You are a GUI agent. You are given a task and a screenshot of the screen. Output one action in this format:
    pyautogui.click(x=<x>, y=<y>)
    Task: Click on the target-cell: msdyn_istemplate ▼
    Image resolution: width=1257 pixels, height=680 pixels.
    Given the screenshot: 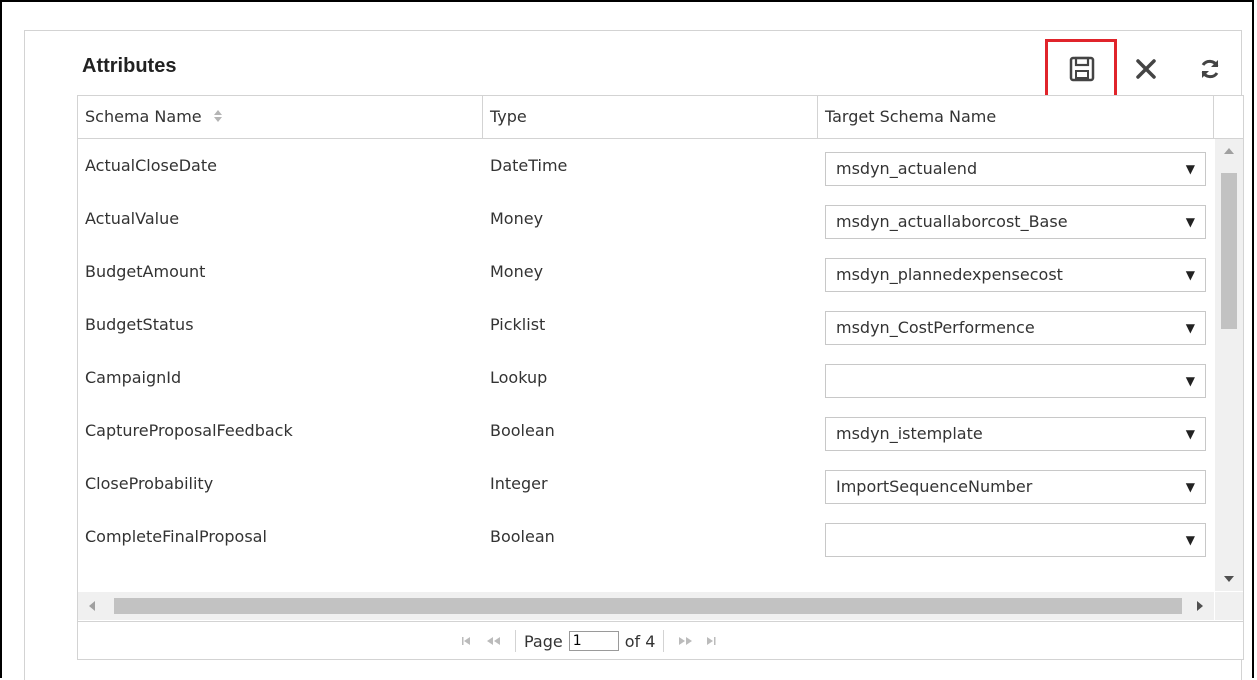 What is the action you would take?
    pyautogui.click(x=1016, y=430)
    